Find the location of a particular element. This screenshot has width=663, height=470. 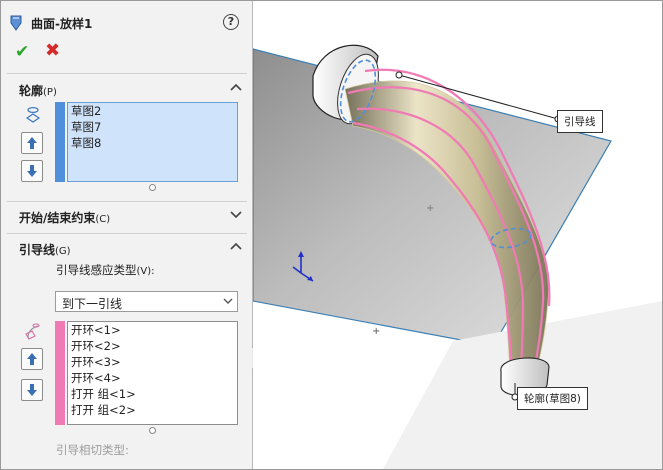

list-item: 打开 组<1> is located at coordinates (152, 394).